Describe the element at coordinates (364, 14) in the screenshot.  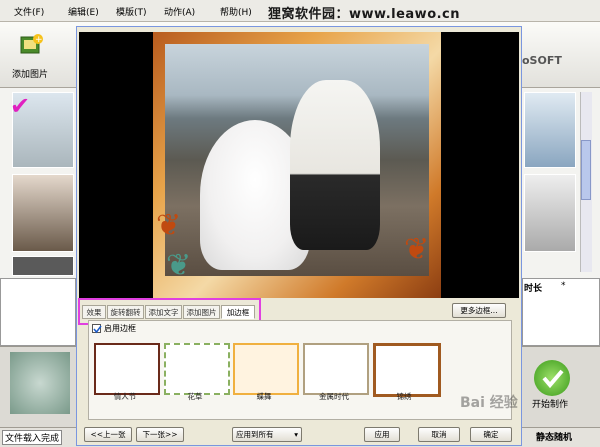
I see `site-banner: 狸窝软件园：www.leawo.cn` at that location.